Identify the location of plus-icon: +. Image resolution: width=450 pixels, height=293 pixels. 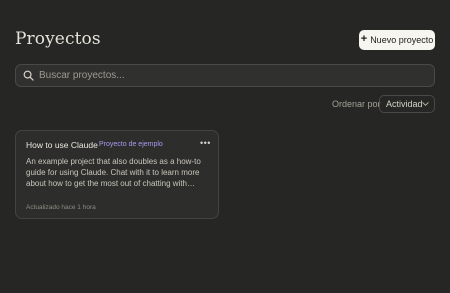
(364, 39).